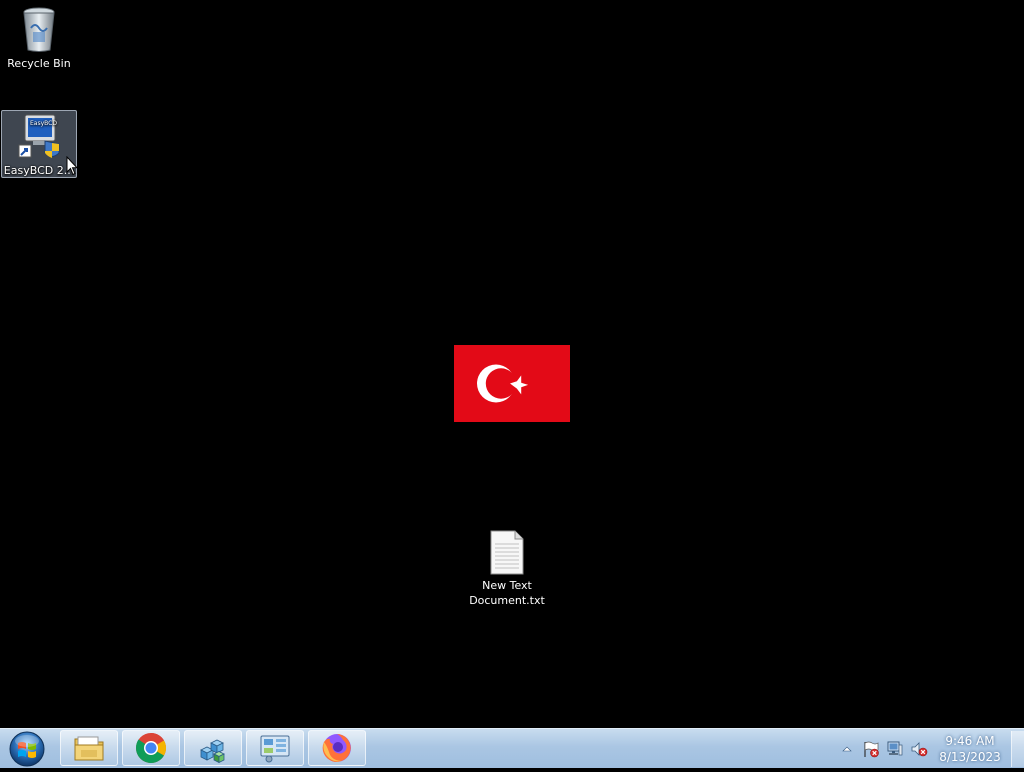 The image size is (1024, 772). What do you see at coordinates (39, 30) in the screenshot?
I see `recycle-bin-icon` at bounding box center [39, 30].